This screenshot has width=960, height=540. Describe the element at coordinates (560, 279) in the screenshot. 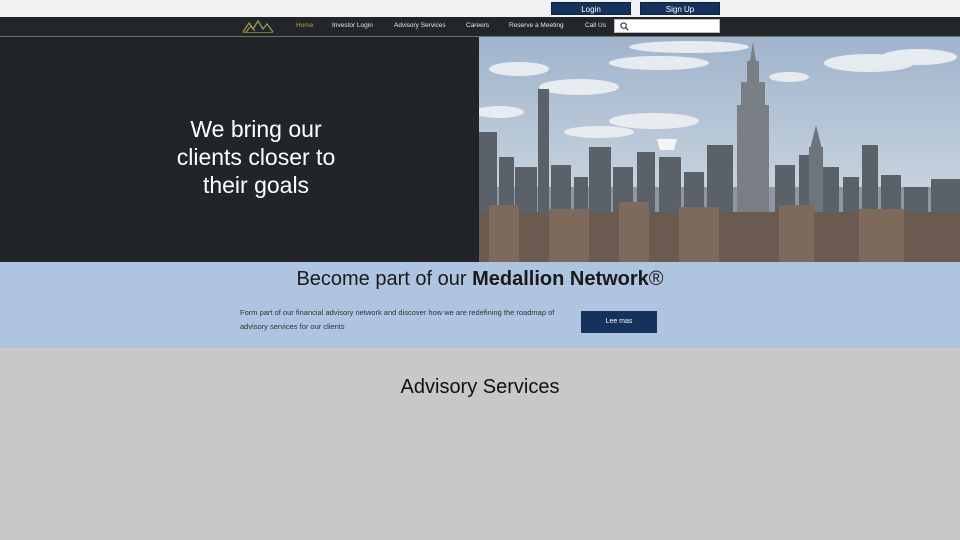

I see `network-title-brand: Medallion Network` at that location.